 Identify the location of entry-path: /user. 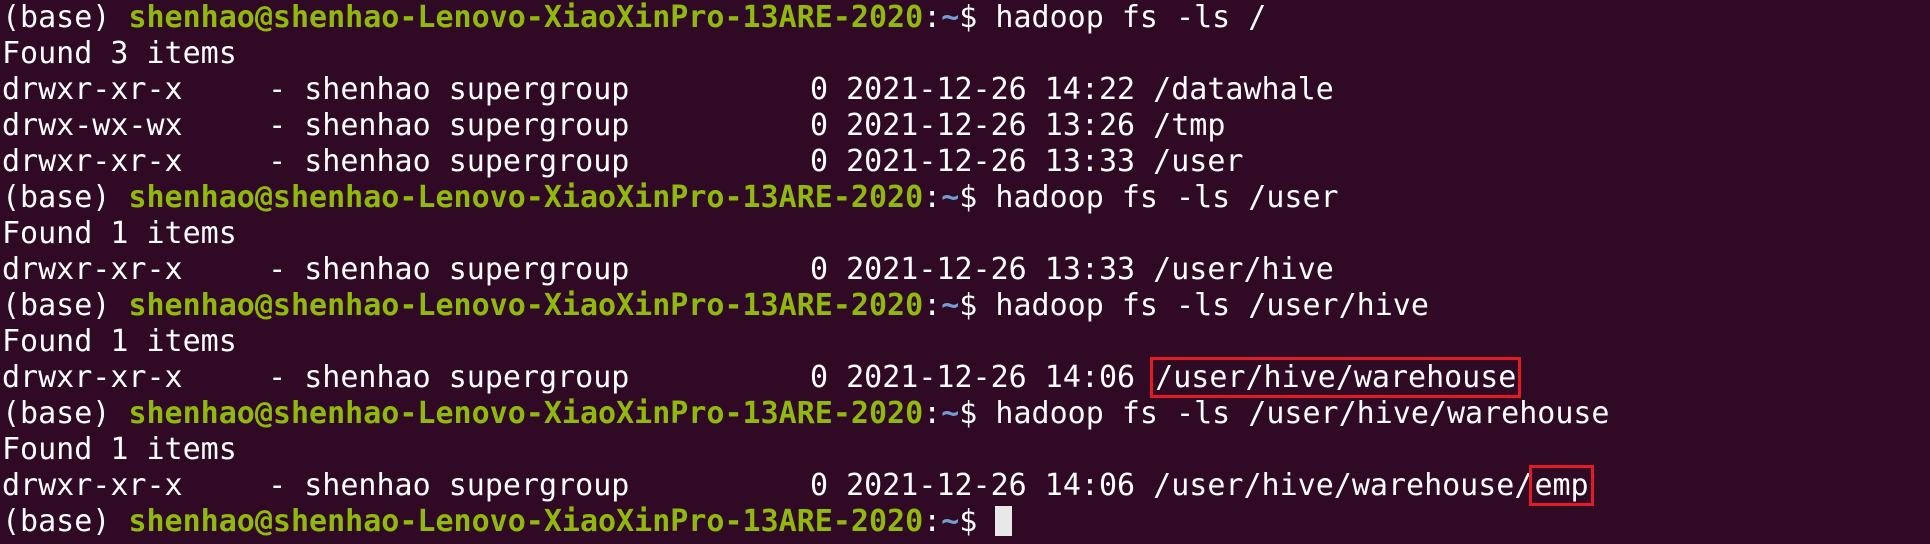
(1198, 161).